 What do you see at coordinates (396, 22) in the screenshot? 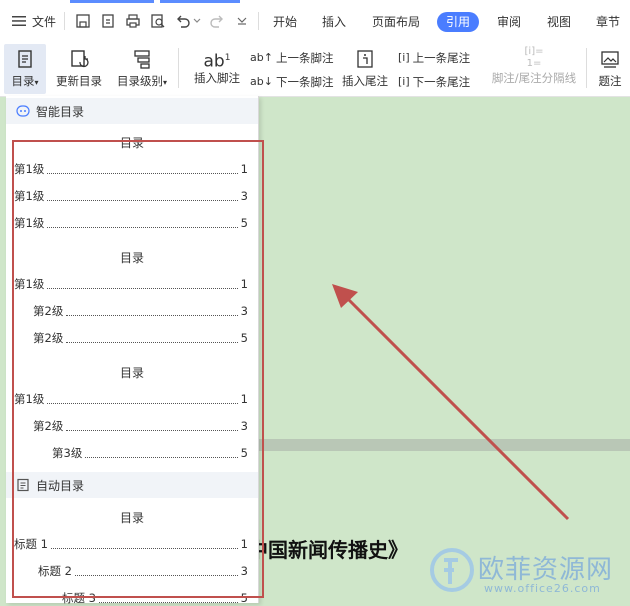
I see `tab-page-layout: 页面布局` at bounding box center [396, 22].